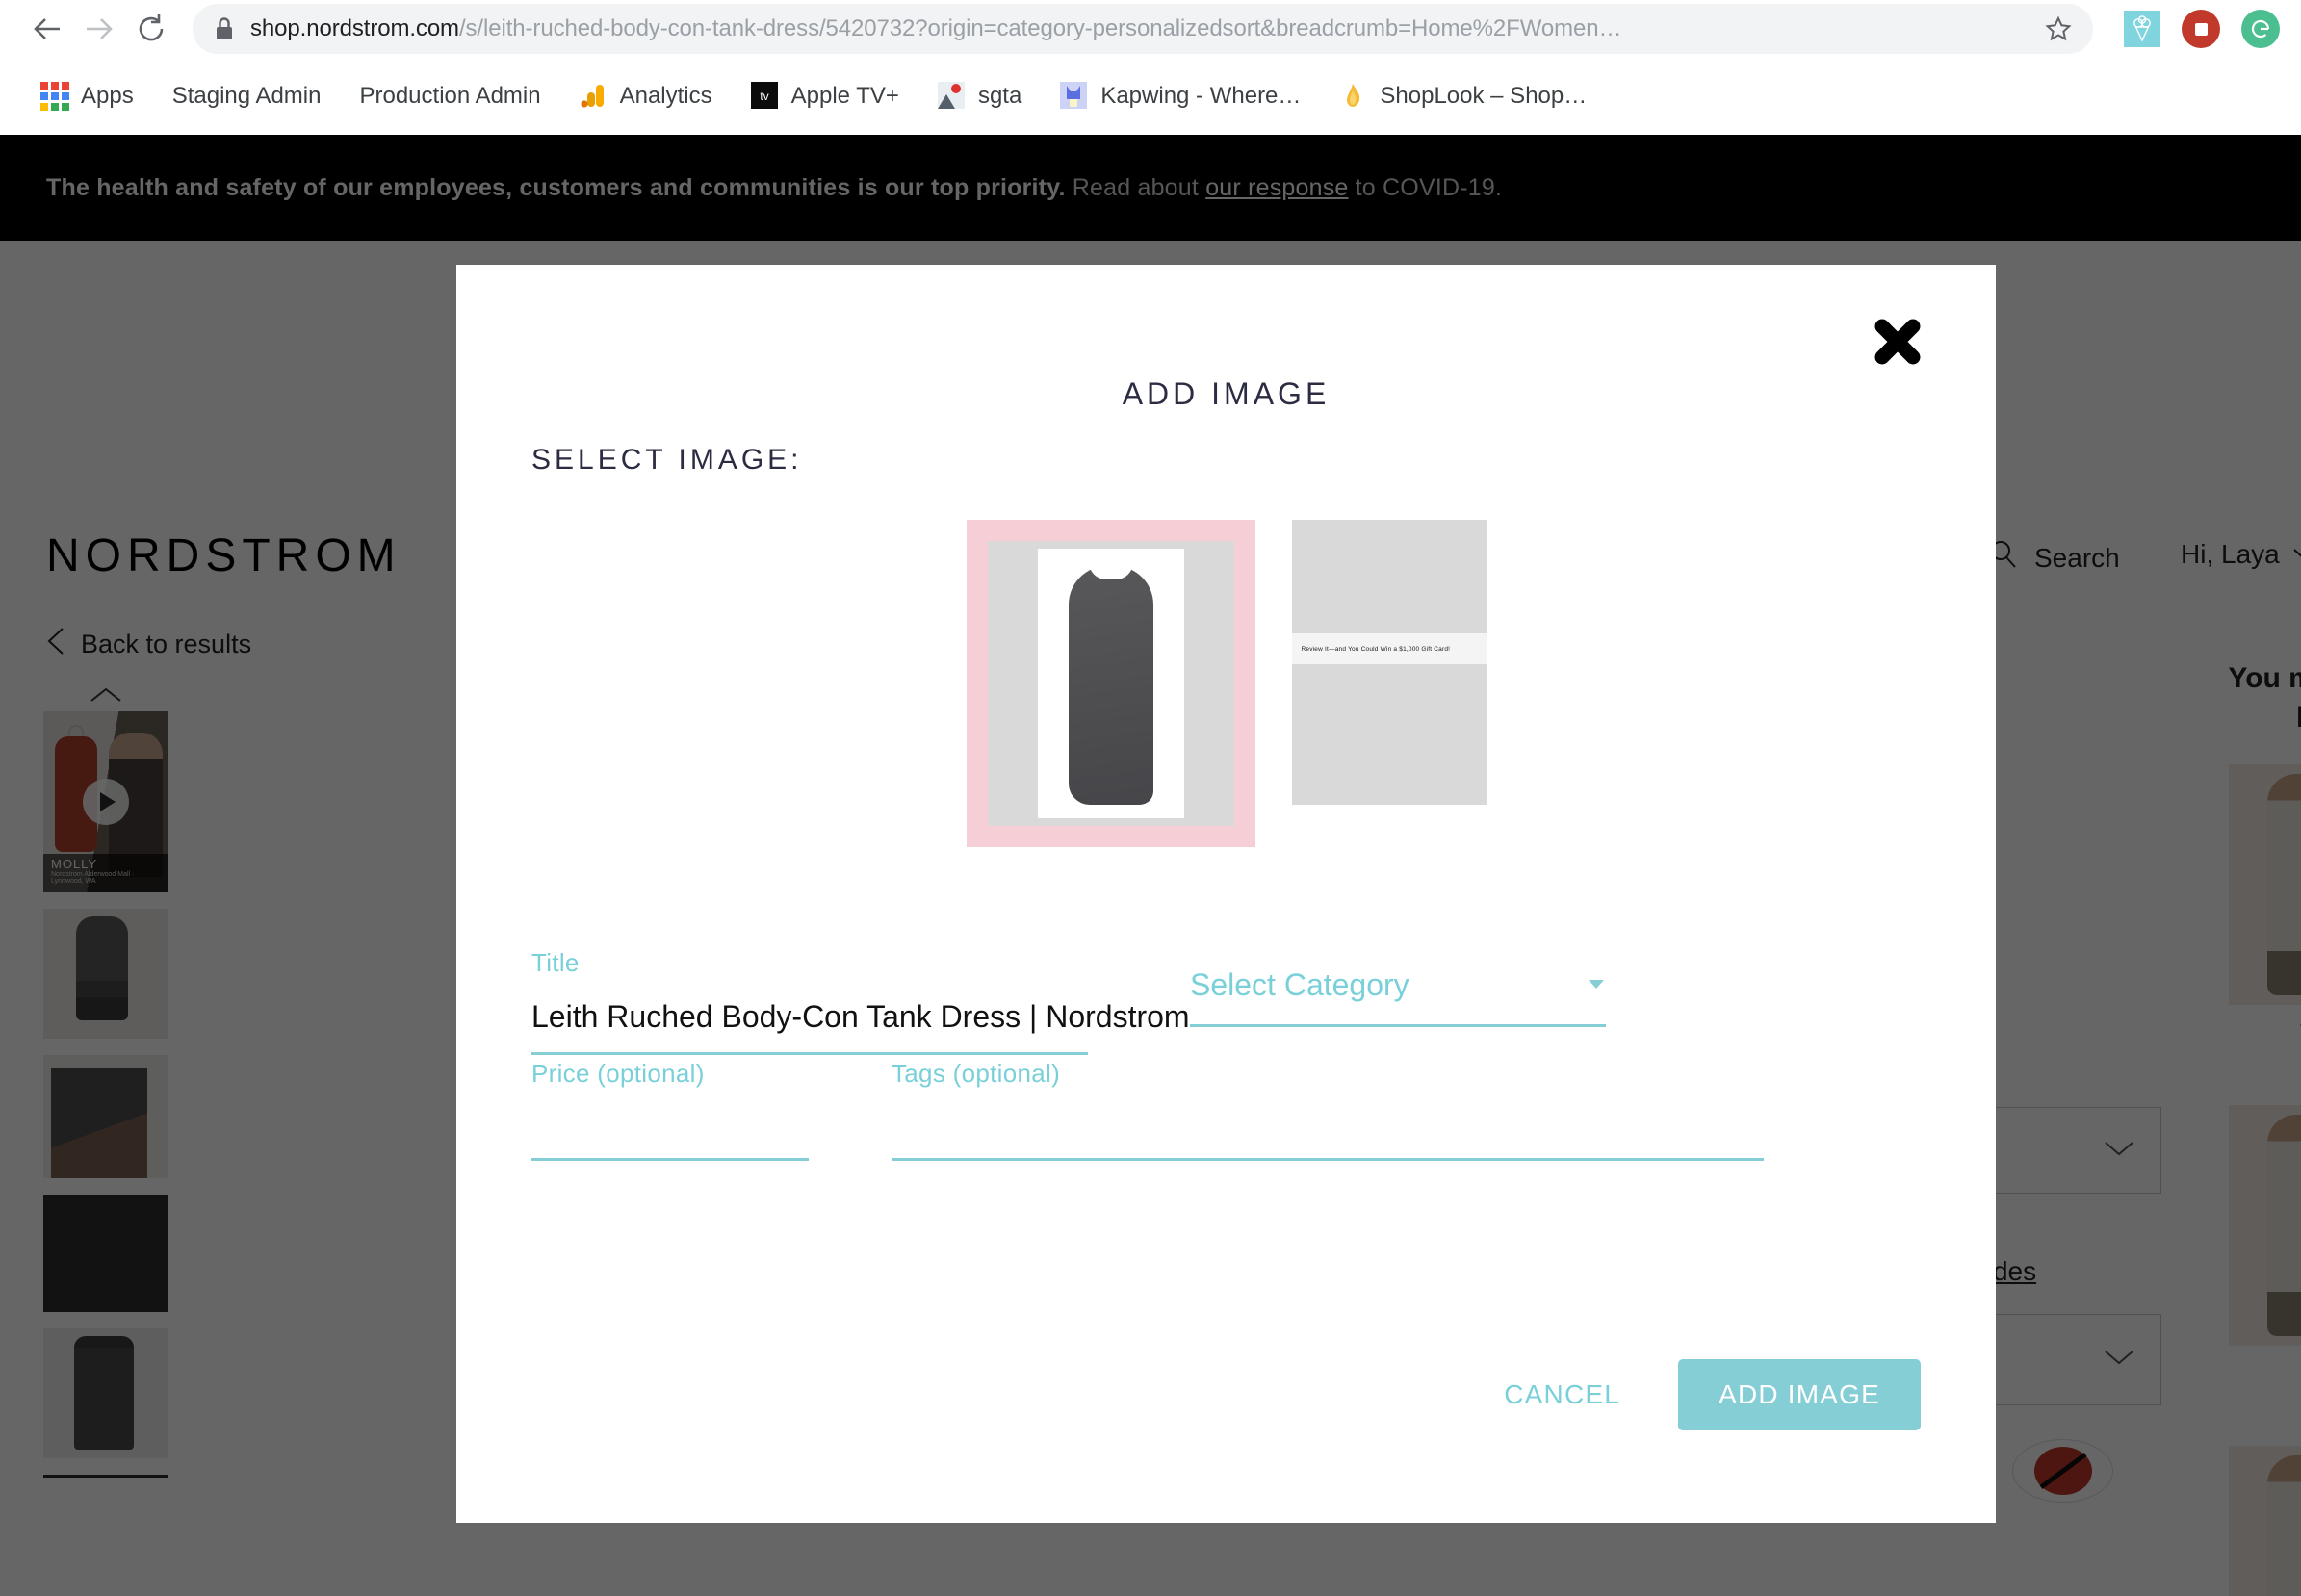  What do you see at coordinates (1074, 96) in the screenshot?
I see `kapwing-icon` at bounding box center [1074, 96].